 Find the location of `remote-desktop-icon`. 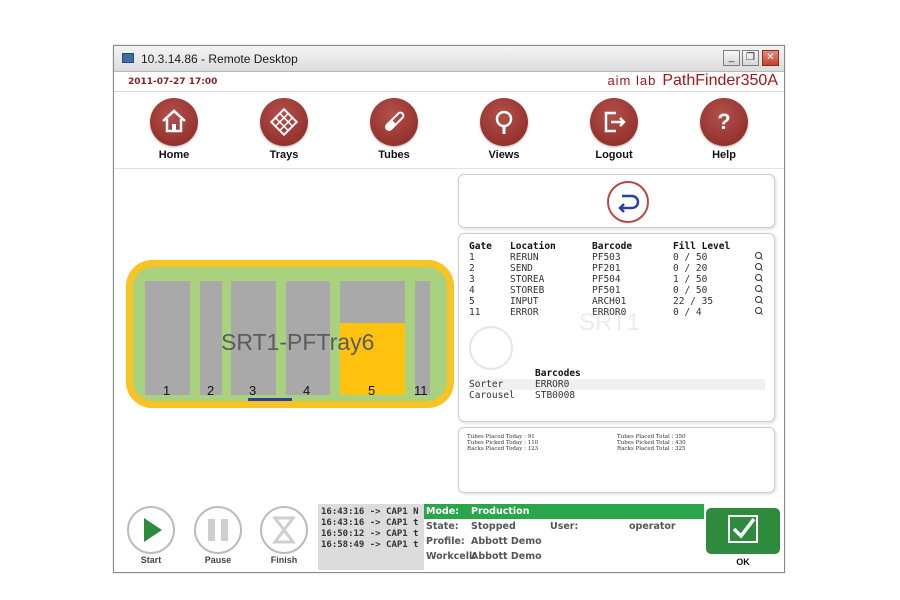

remote-desktop-icon is located at coordinates (128, 58).